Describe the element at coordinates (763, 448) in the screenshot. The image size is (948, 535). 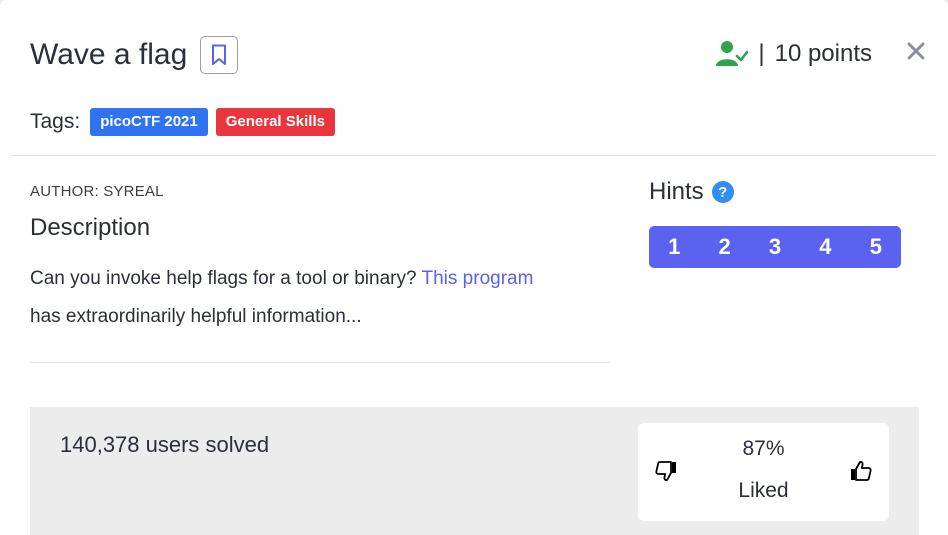
I see `liked-percent: 87%` at that location.